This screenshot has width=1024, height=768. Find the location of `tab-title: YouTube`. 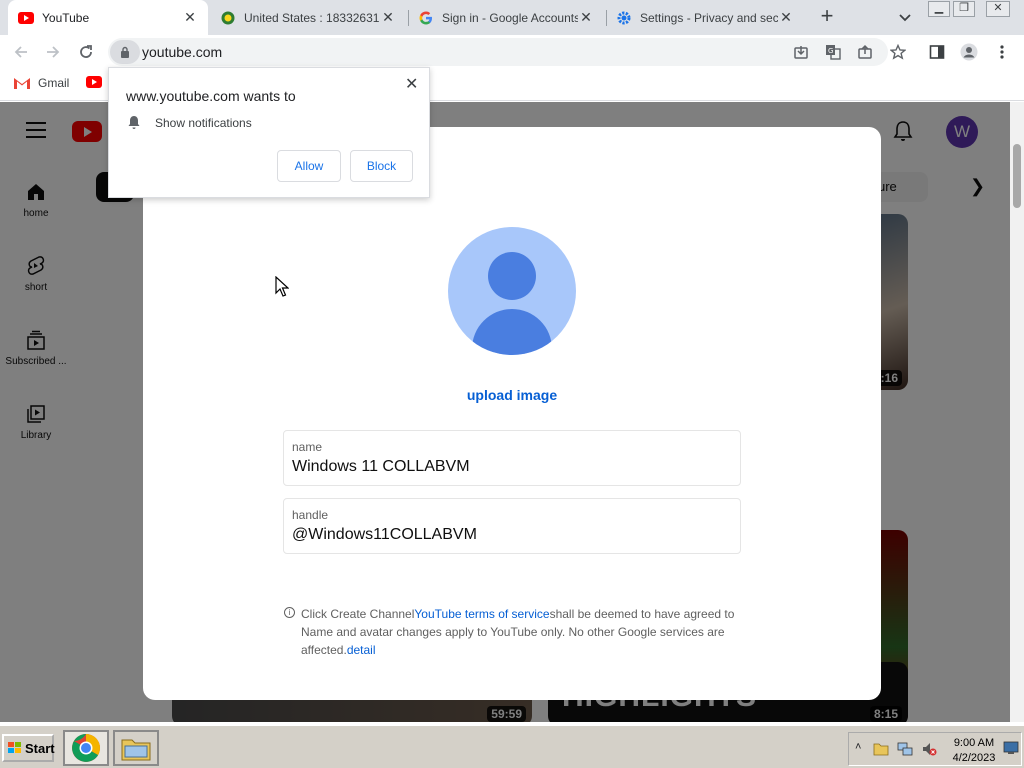

tab-title: YouTube is located at coordinates (66, 17).